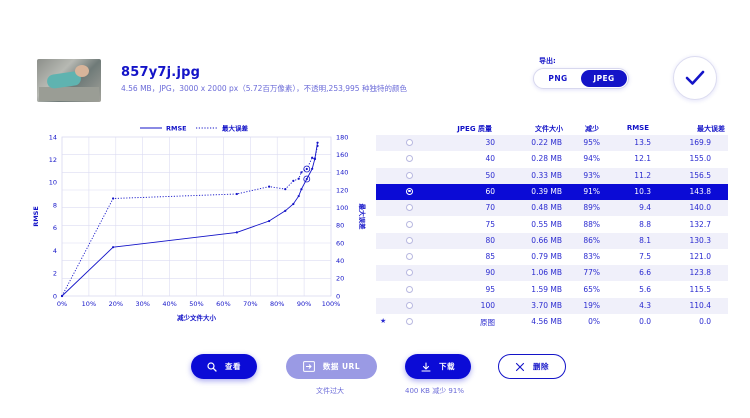  I want to click on table-row: 40 0.28 MB 94% 12.1 155.0, so click(552, 159).